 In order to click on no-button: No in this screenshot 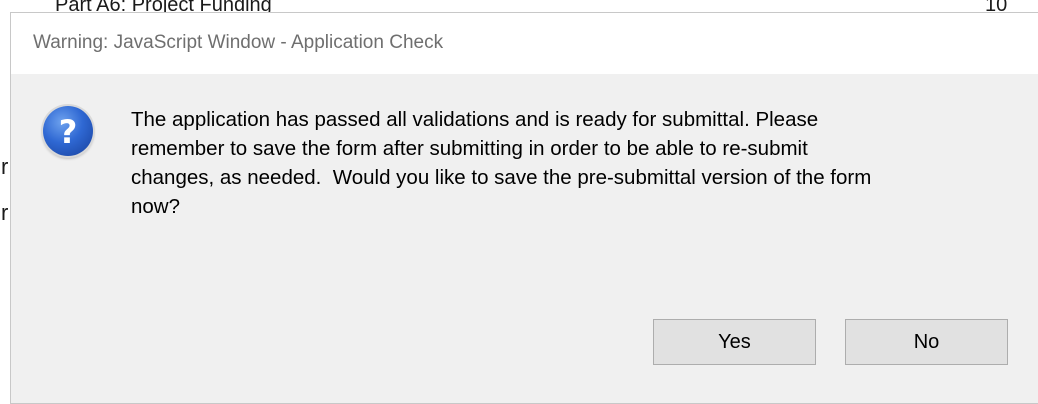, I will do `click(926, 342)`.